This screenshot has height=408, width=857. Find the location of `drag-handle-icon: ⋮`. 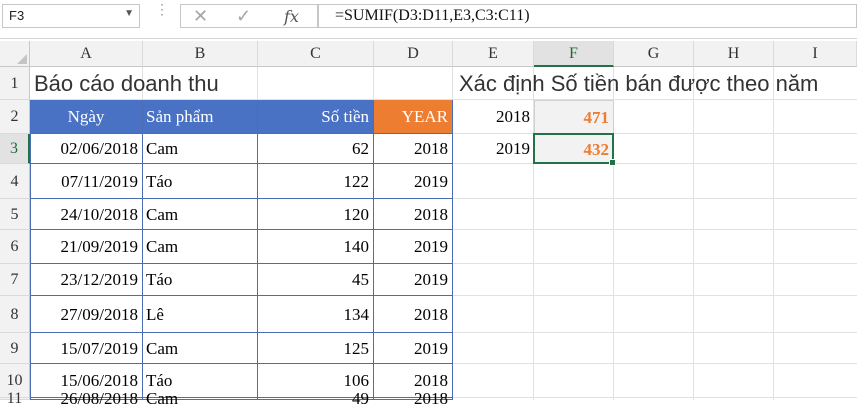

drag-handle-icon: ⋮ is located at coordinates (162, 9).